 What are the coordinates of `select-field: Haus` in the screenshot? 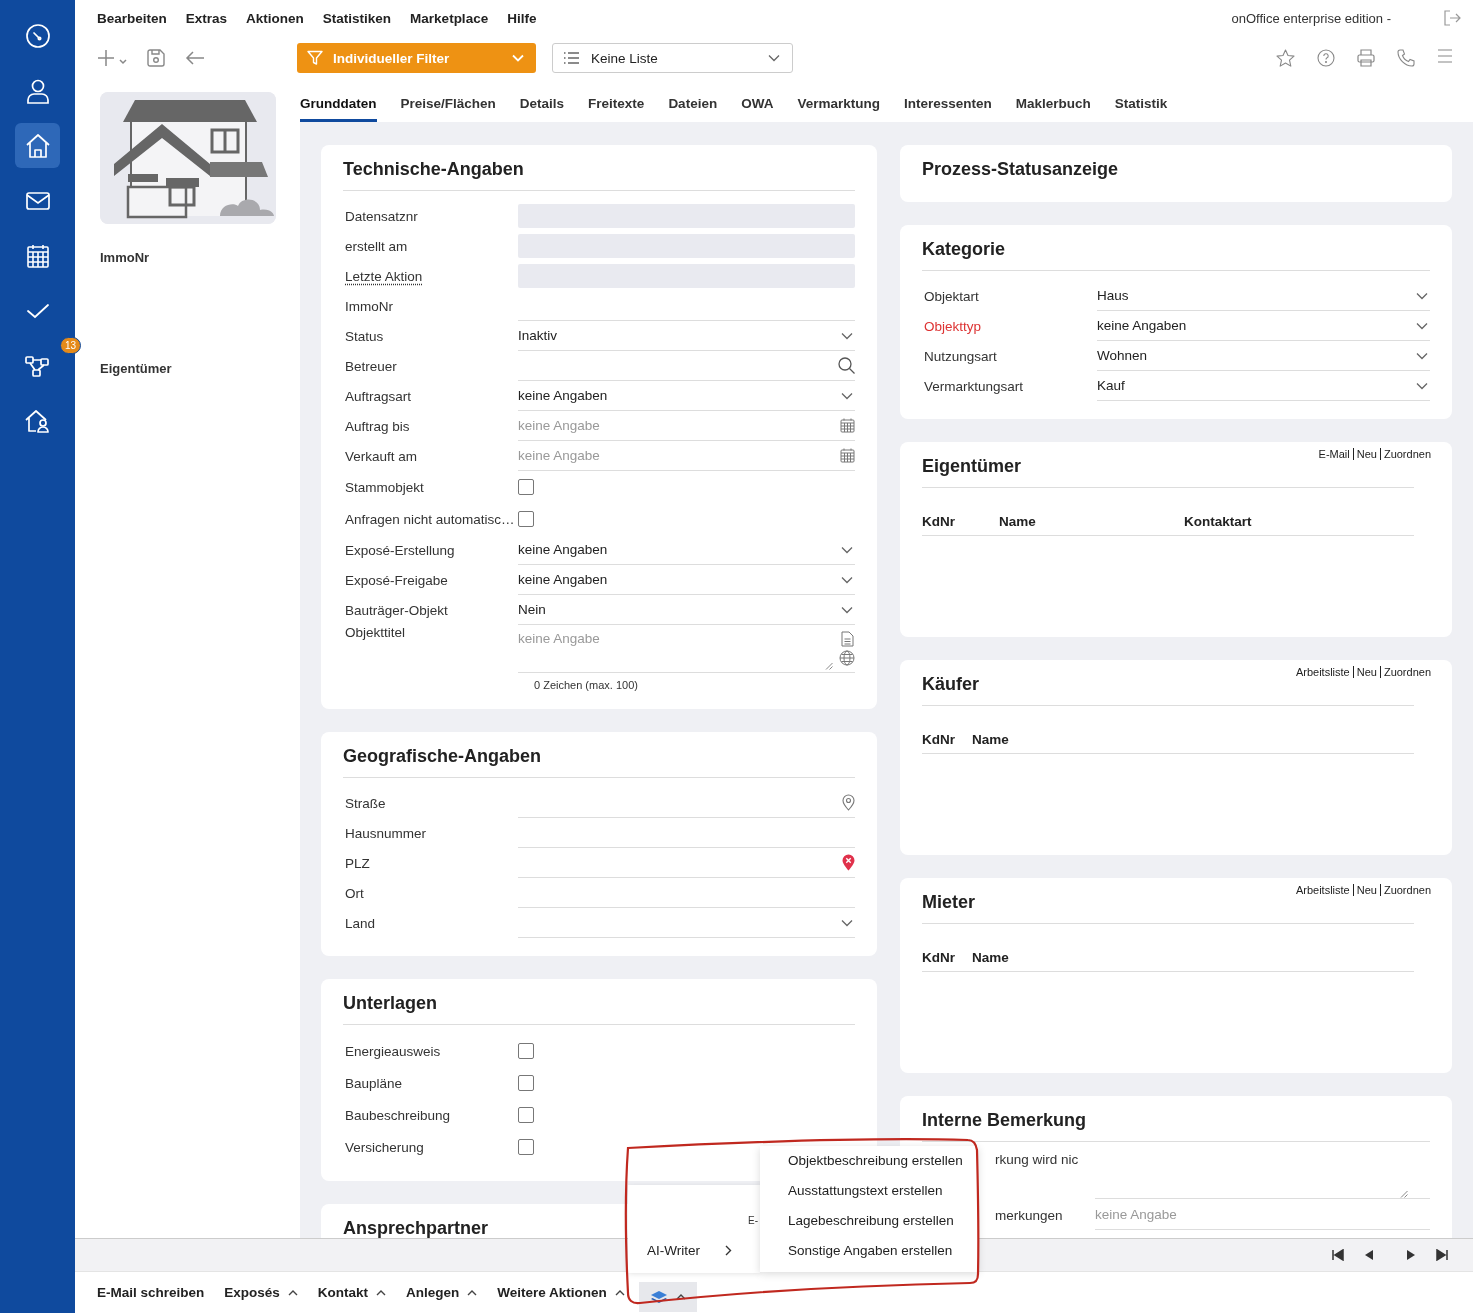 It's located at (1263, 296).